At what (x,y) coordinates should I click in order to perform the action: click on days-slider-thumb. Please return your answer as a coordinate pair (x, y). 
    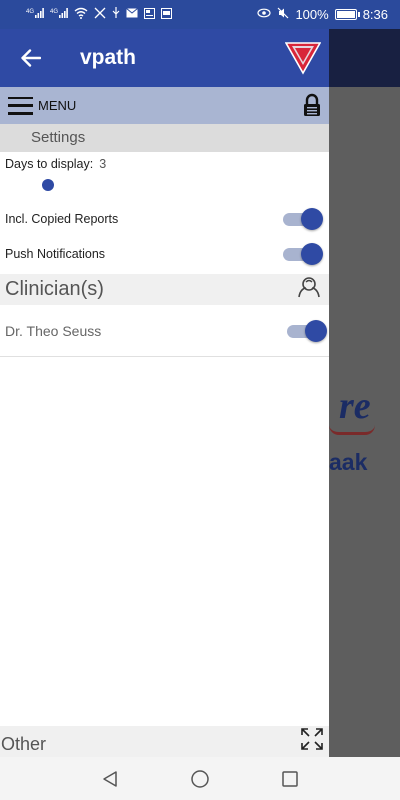
    Looking at the image, I should click on (48, 185).